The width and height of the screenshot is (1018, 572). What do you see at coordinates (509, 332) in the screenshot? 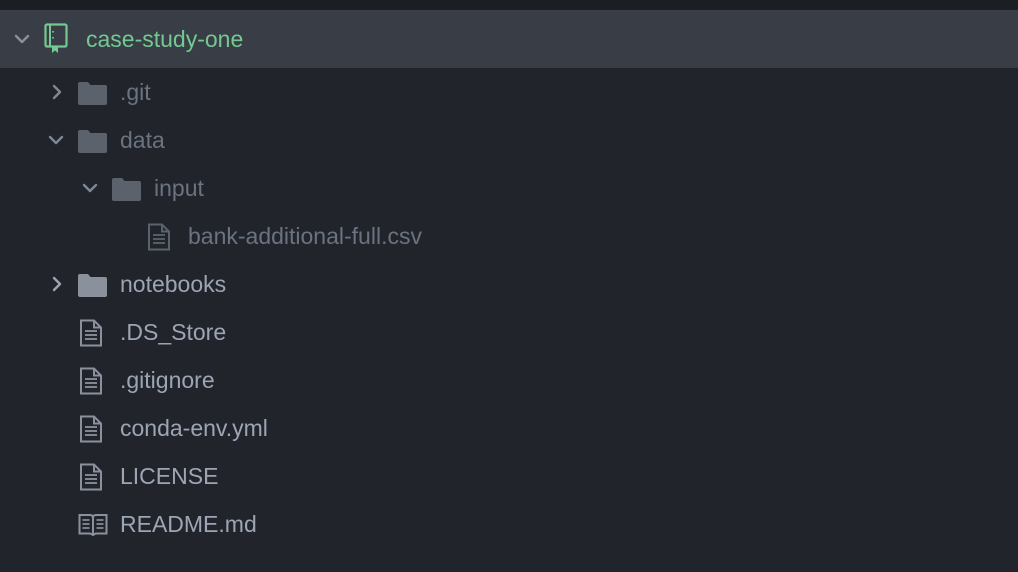
I see `tree-item-ds-store-file: .DS_Store` at bounding box center [509, 332].